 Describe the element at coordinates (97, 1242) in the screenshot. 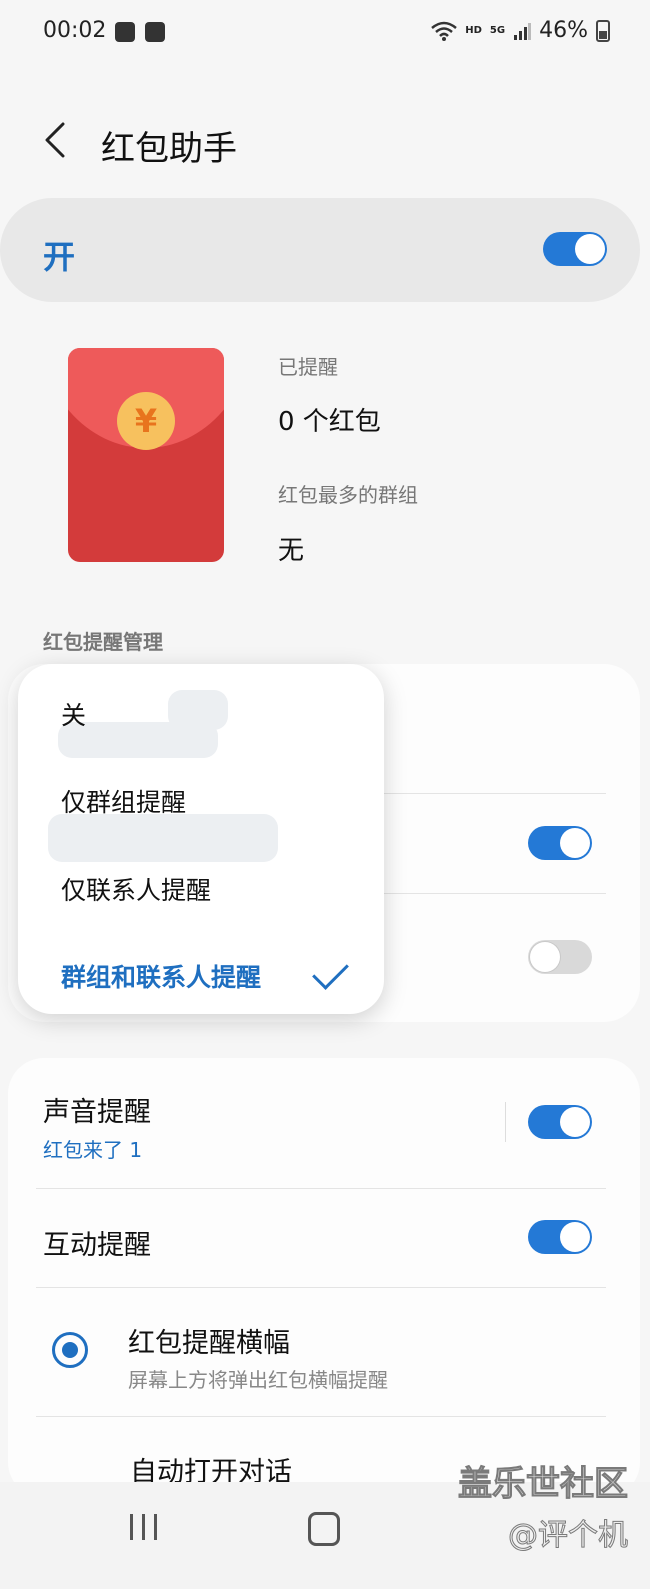

I see `interaction-reminder-title: 互动提醒` at that location.